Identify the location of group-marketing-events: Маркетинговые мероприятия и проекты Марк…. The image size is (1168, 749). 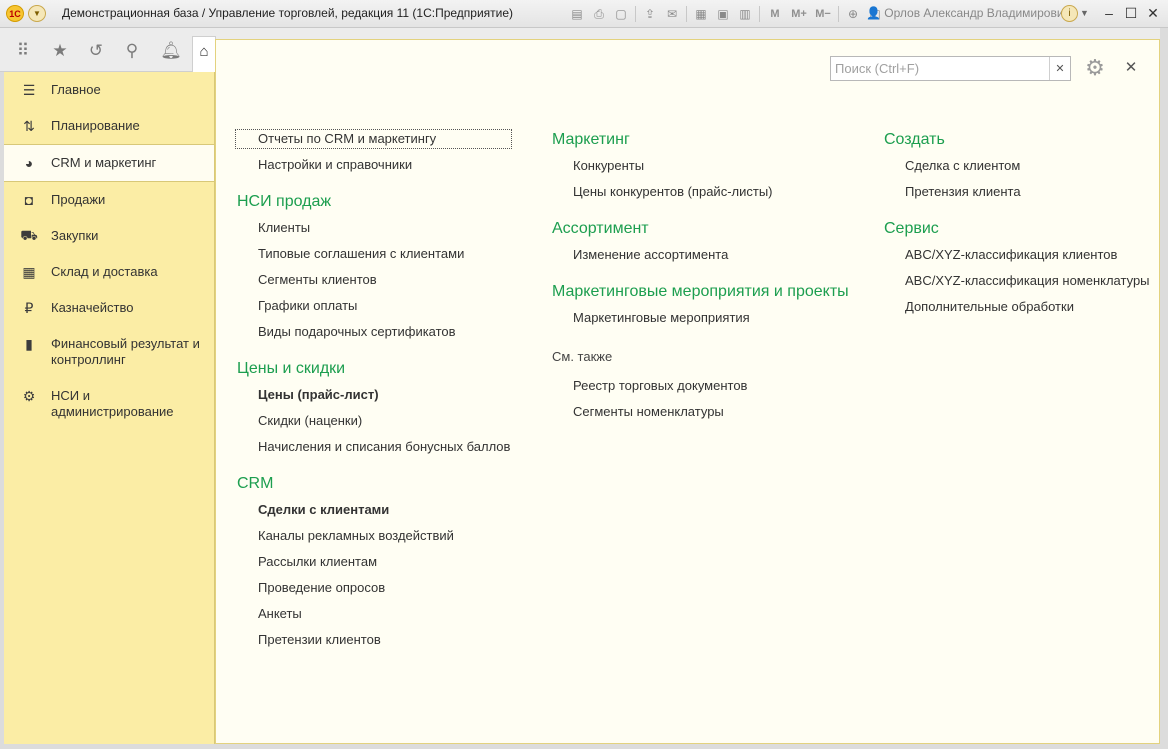
(700, 304).